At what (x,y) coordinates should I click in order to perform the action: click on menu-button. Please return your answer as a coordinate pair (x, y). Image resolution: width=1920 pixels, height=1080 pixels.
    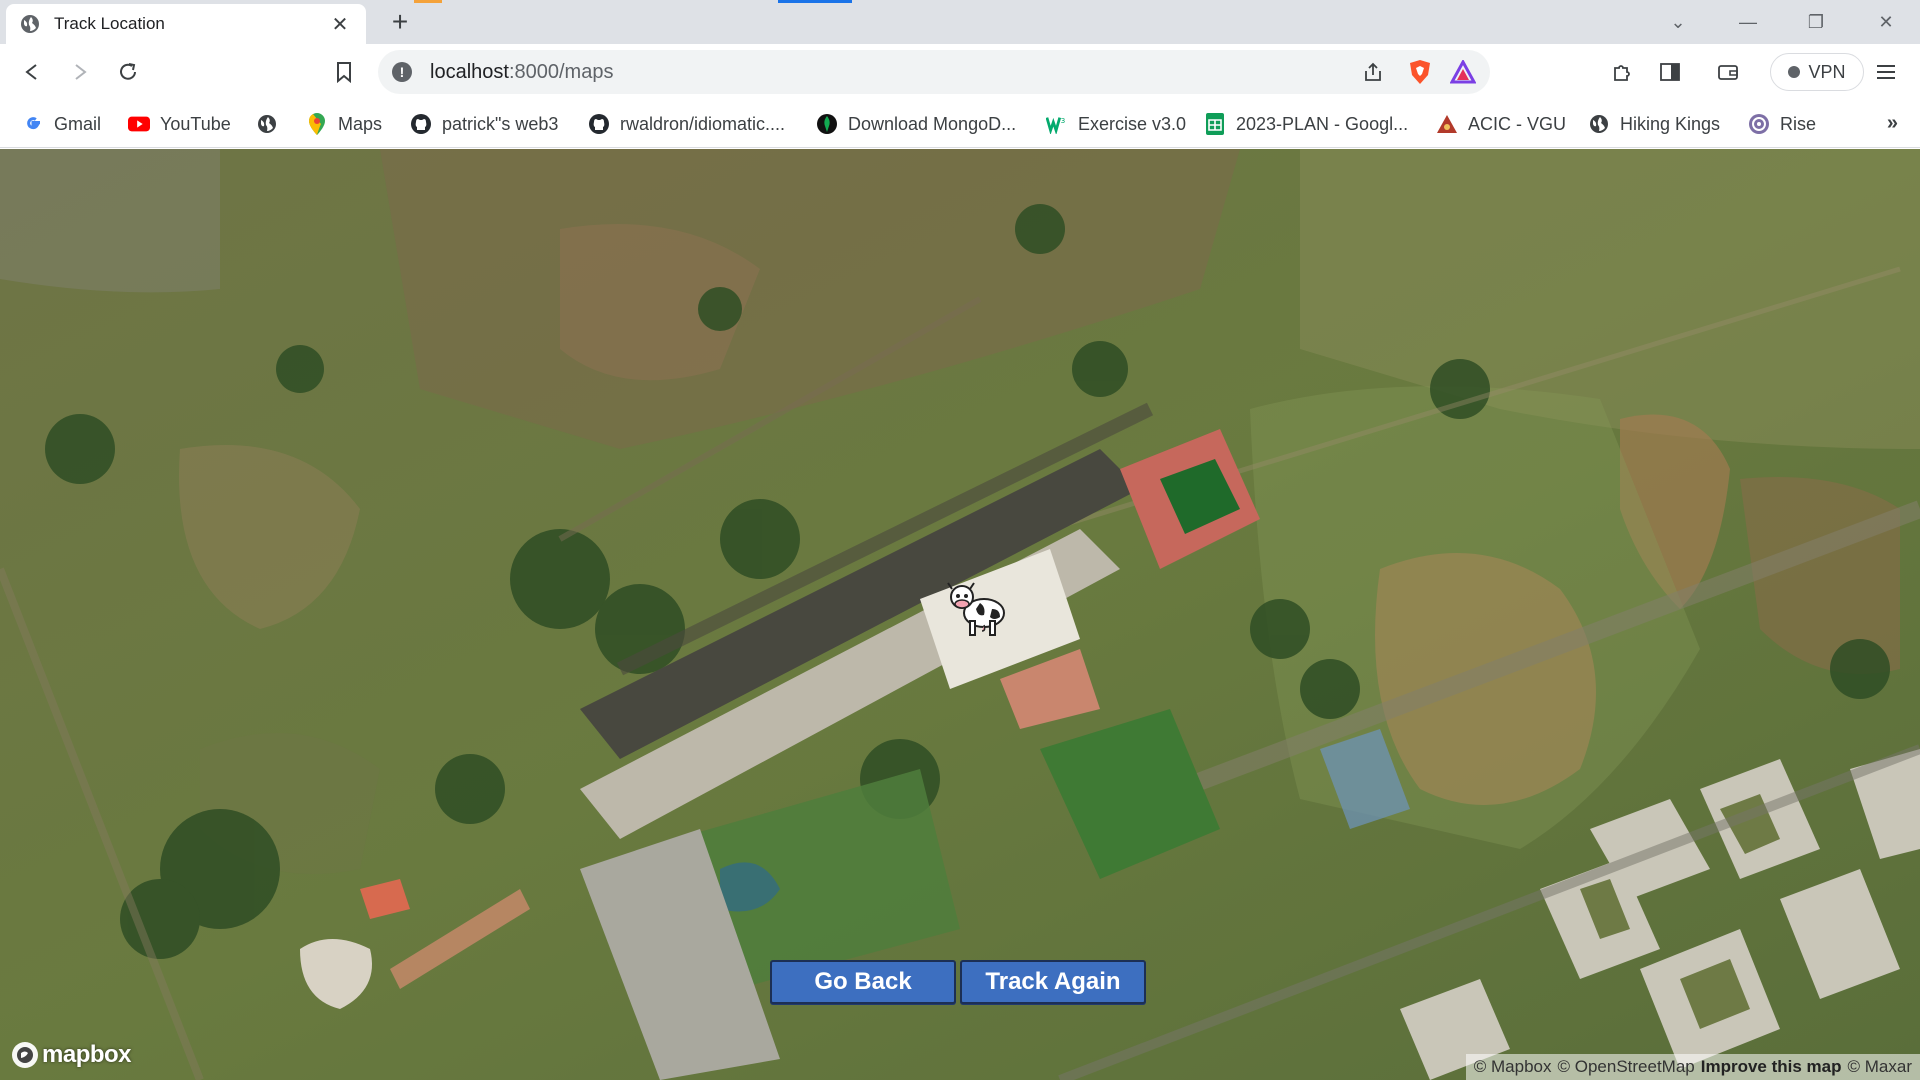
    Looking at the image, I should click on (1886, 72).